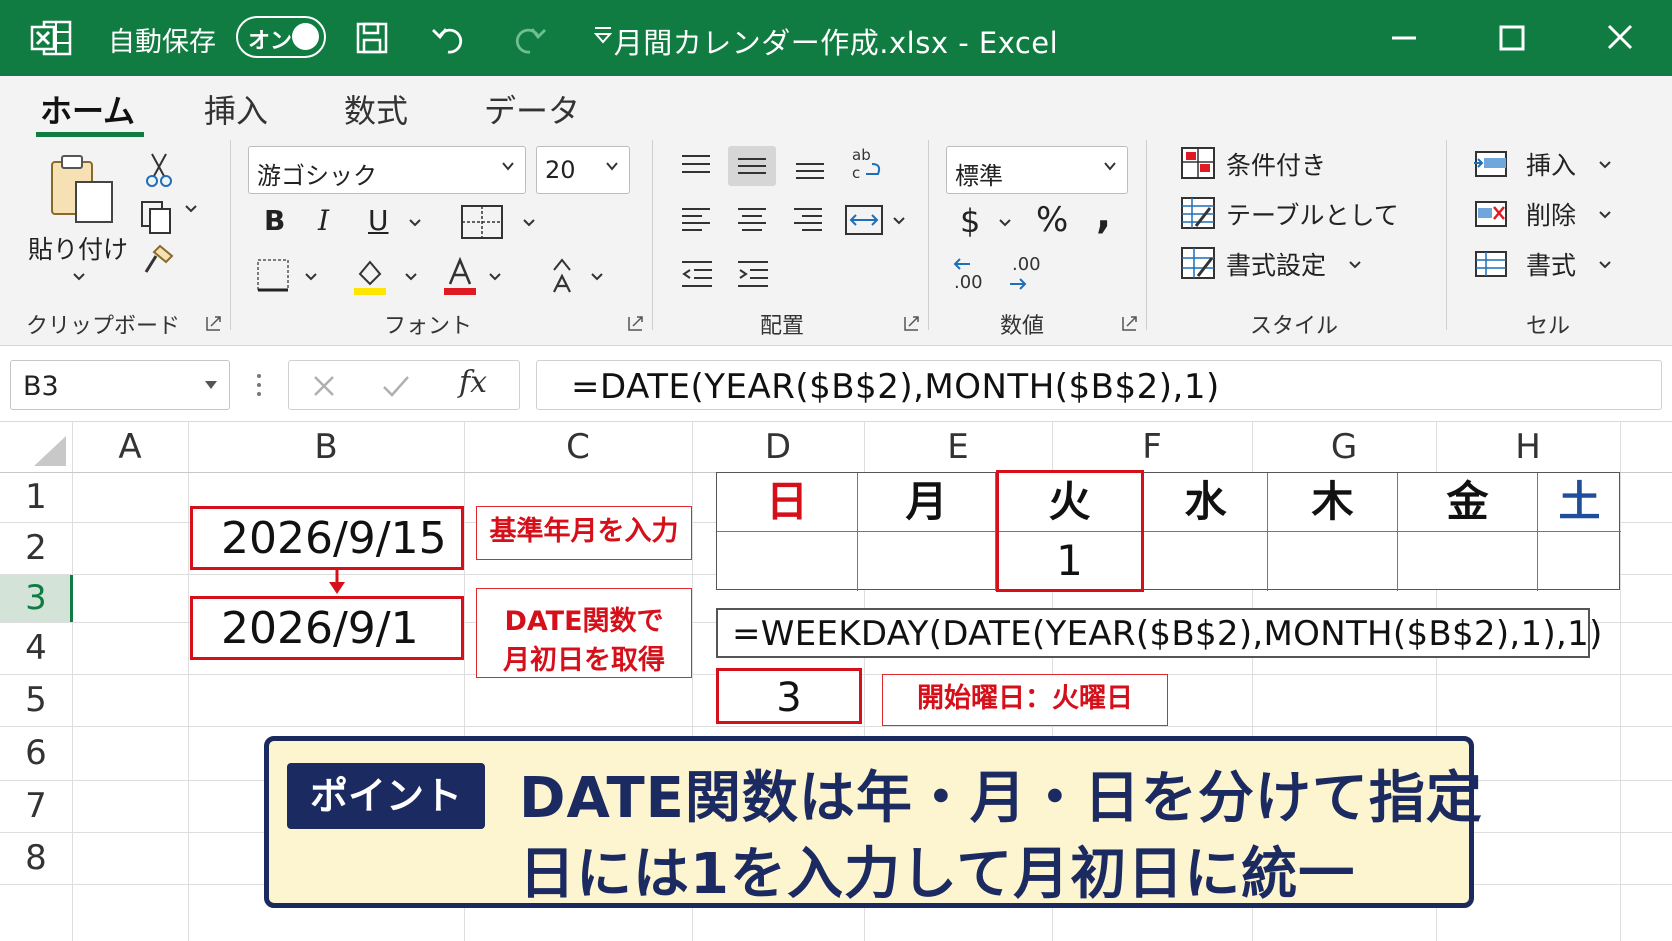 The width and height of the screenshot is (1672, 941). What do you see at coordinates (495, 277) in the screenshot?
I see `font-color-chevron-icon` at bounding box center [495, 277].